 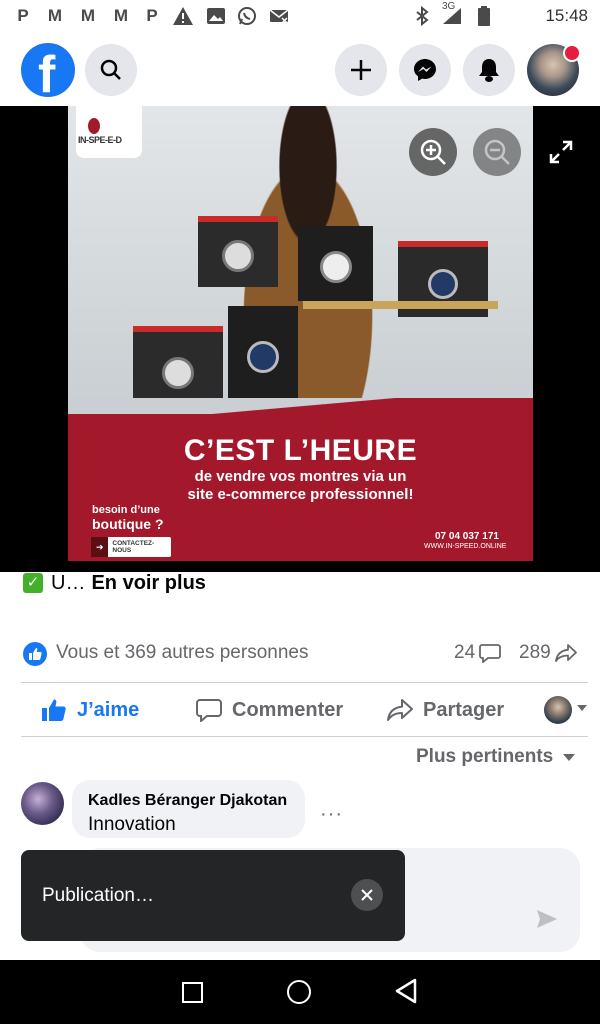 I want to click on commenter-avatar, so click(x=42, y=803).